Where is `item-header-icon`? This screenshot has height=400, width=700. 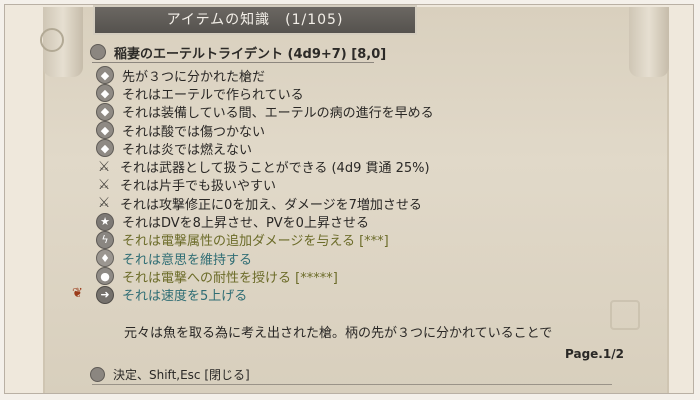 item-header-icon is located at coordinates (98, 52).